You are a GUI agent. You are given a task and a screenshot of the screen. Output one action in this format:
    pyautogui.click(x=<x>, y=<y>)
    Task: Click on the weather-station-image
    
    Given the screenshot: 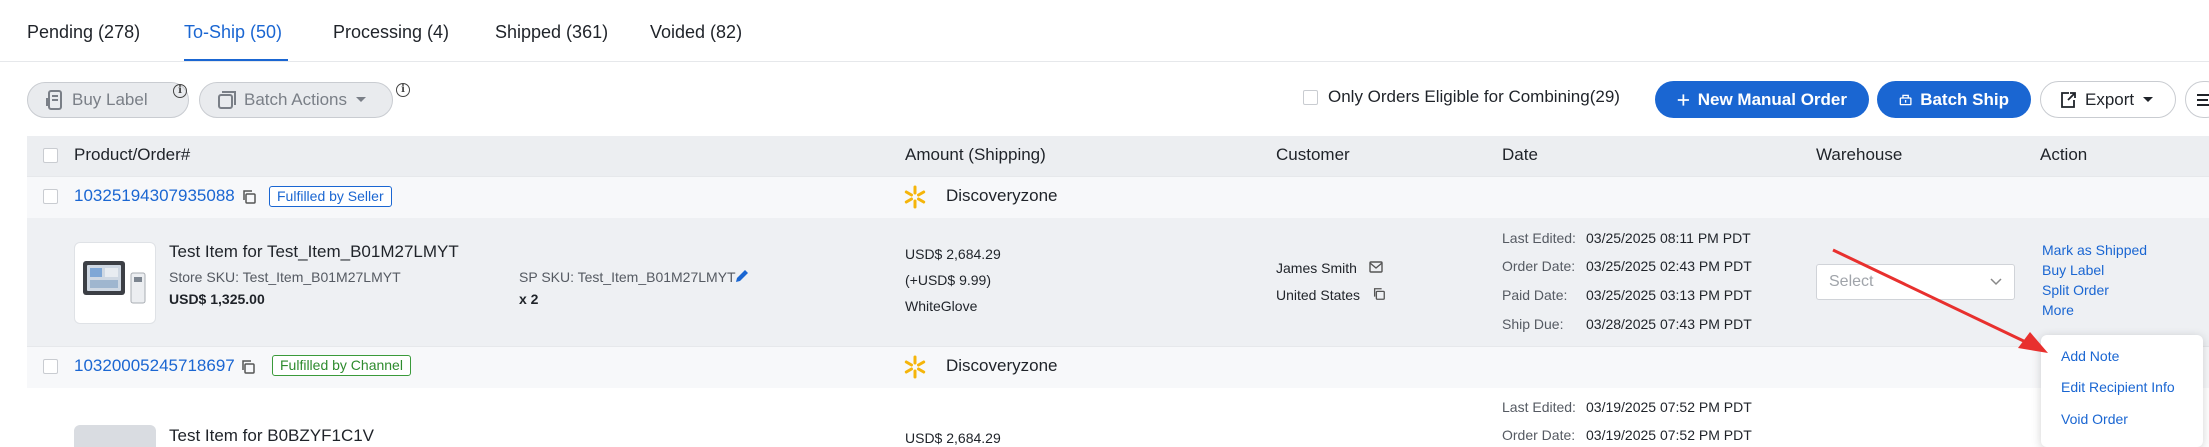 What is the action you would take?
    pyautogui.click(x=114, y=282)
    